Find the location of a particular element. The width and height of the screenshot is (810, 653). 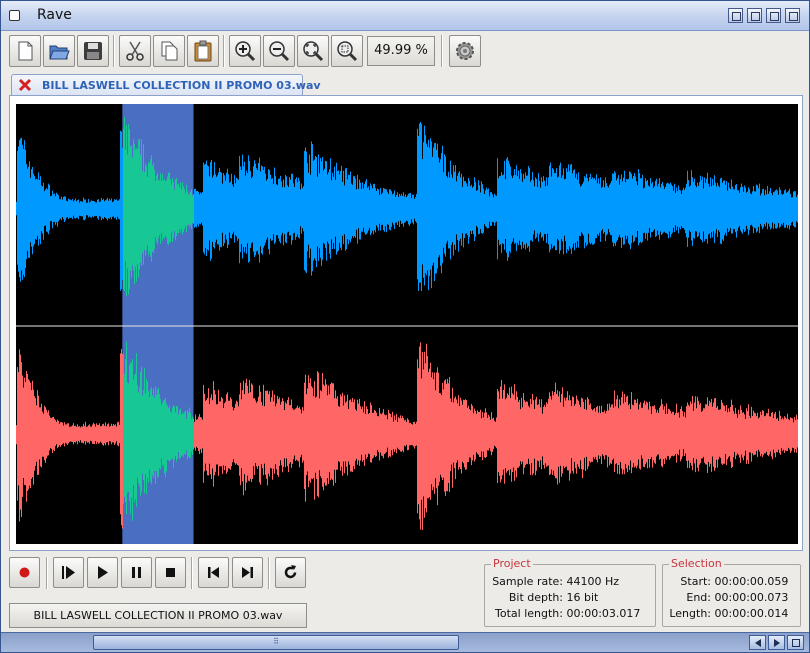

paste-icon is located at coordinates (203, 51).